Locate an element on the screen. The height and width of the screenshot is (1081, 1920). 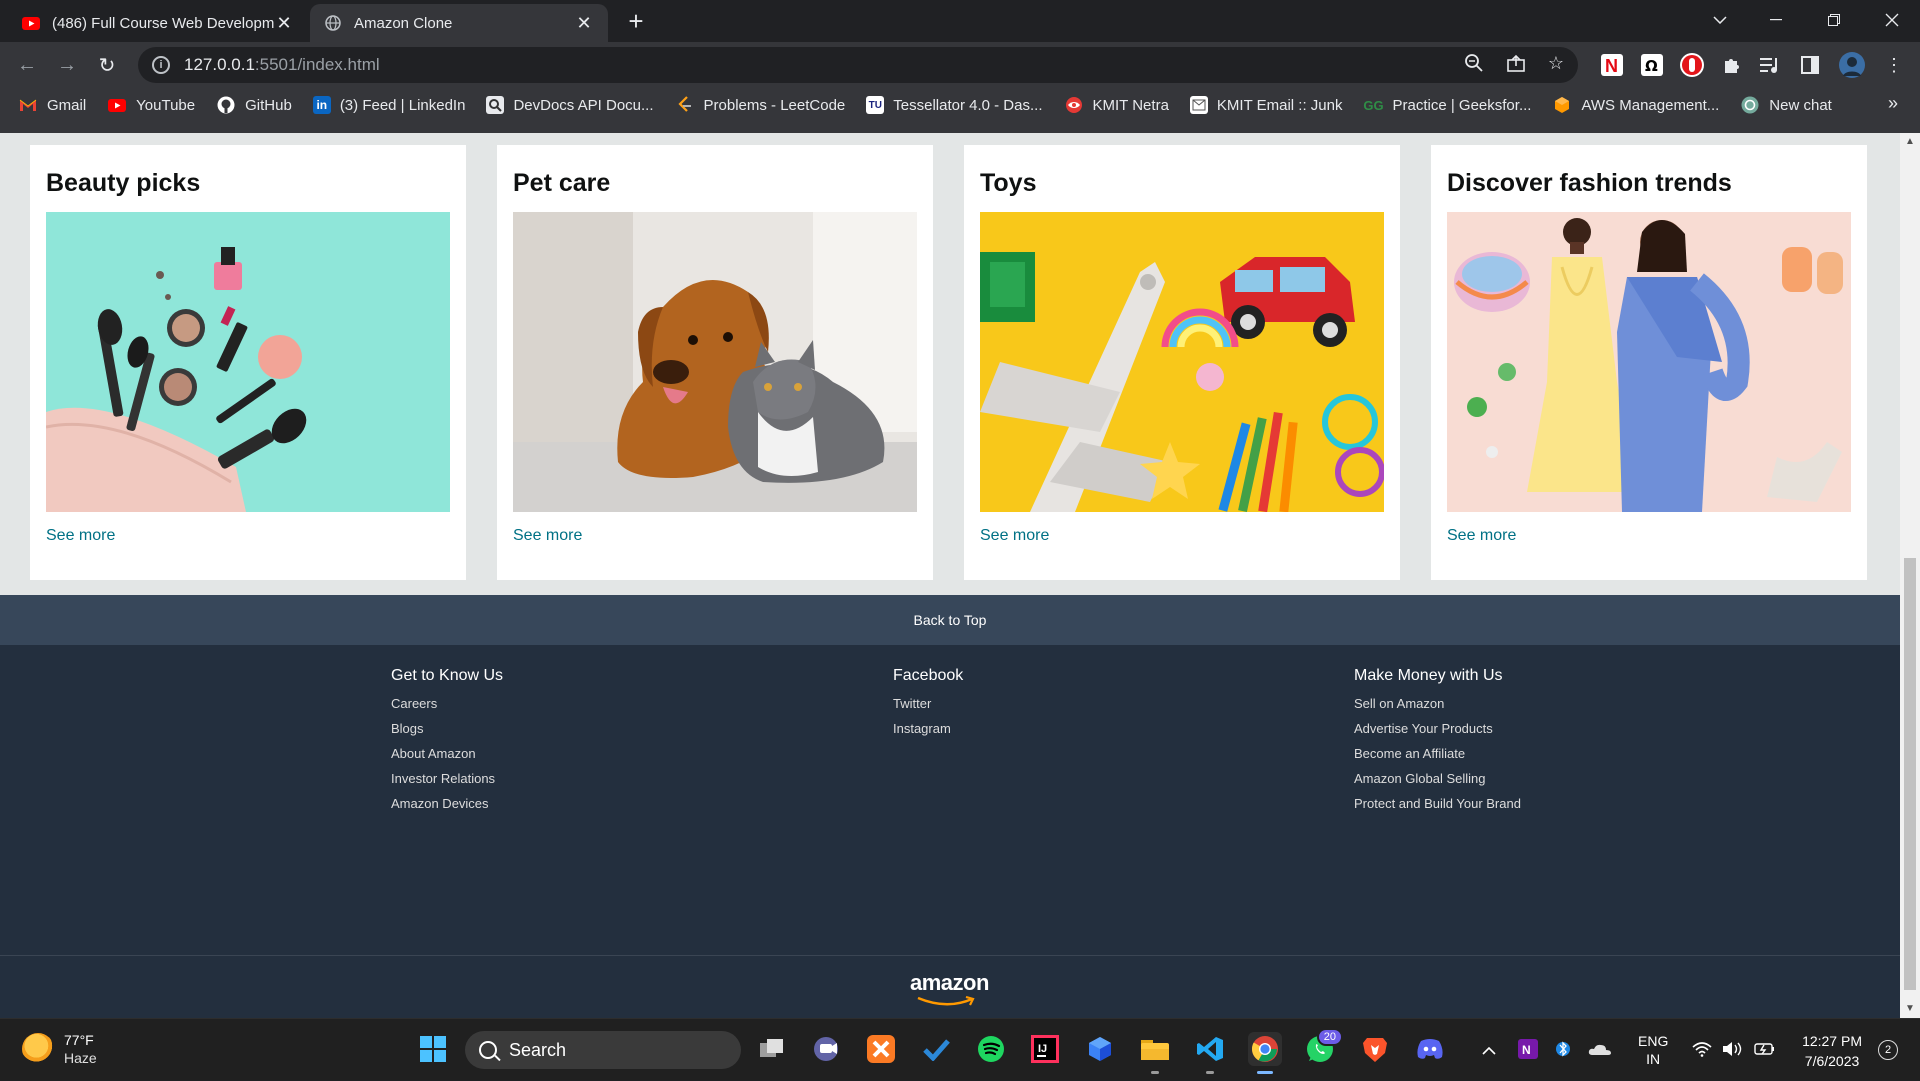
footer-link-advertise: Advertise Your Products is located at coordinates (1437, 728).